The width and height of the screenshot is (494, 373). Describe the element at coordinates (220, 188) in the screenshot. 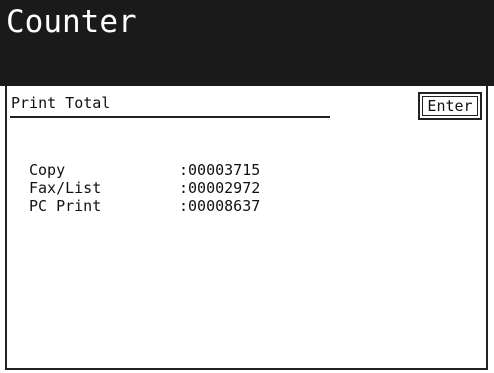

I see `counter-value: :00002972` at that location.